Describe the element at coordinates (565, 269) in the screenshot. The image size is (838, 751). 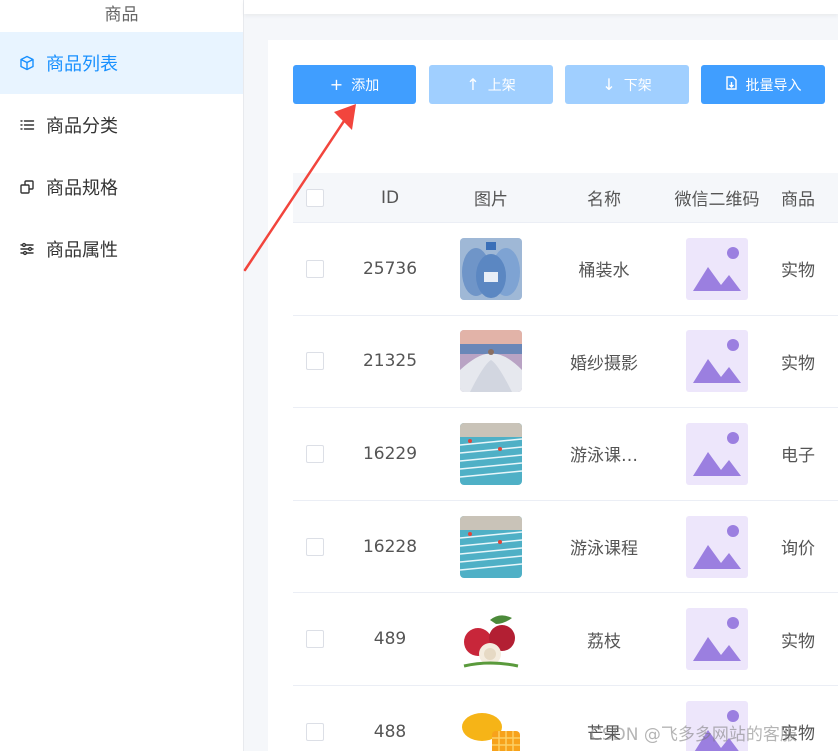
I see `table-row: 25736 桶装水 实物` at that location.